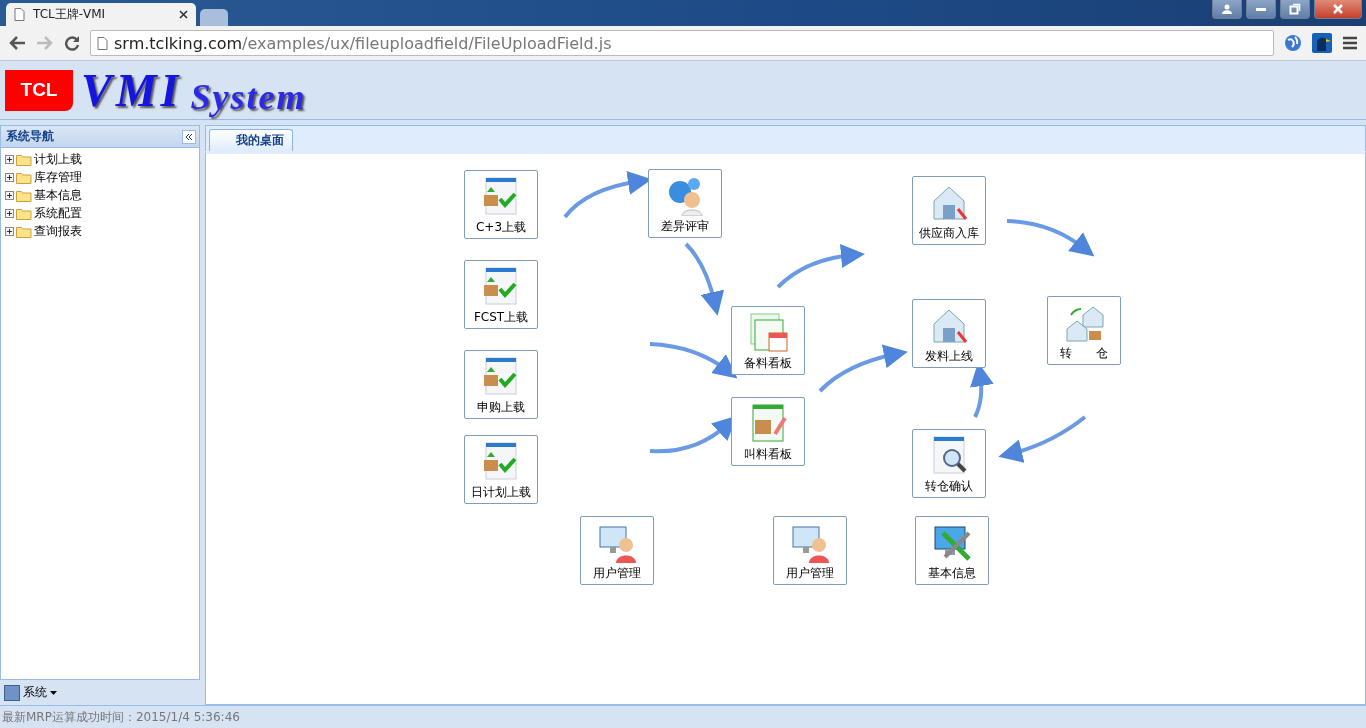 Image resolution: width=1366 pixels, height=728 pixels. What do you see at coordinates (58, 159) in the screenshot?
I see `tree-item: 计划上载` at bounding box center [58, 159].